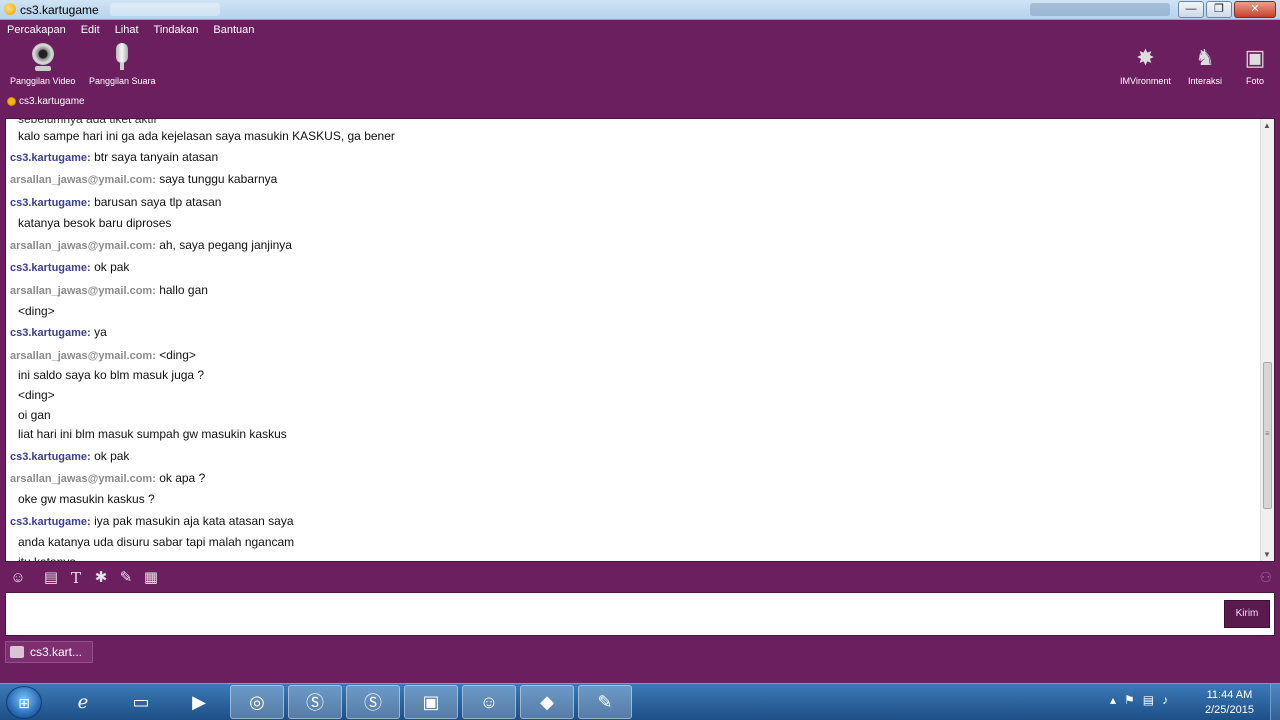  What do you see at coordinates (90, 30) in the screenshot?
I see `menu-edit: Edit` at bounding box center [90, 30].